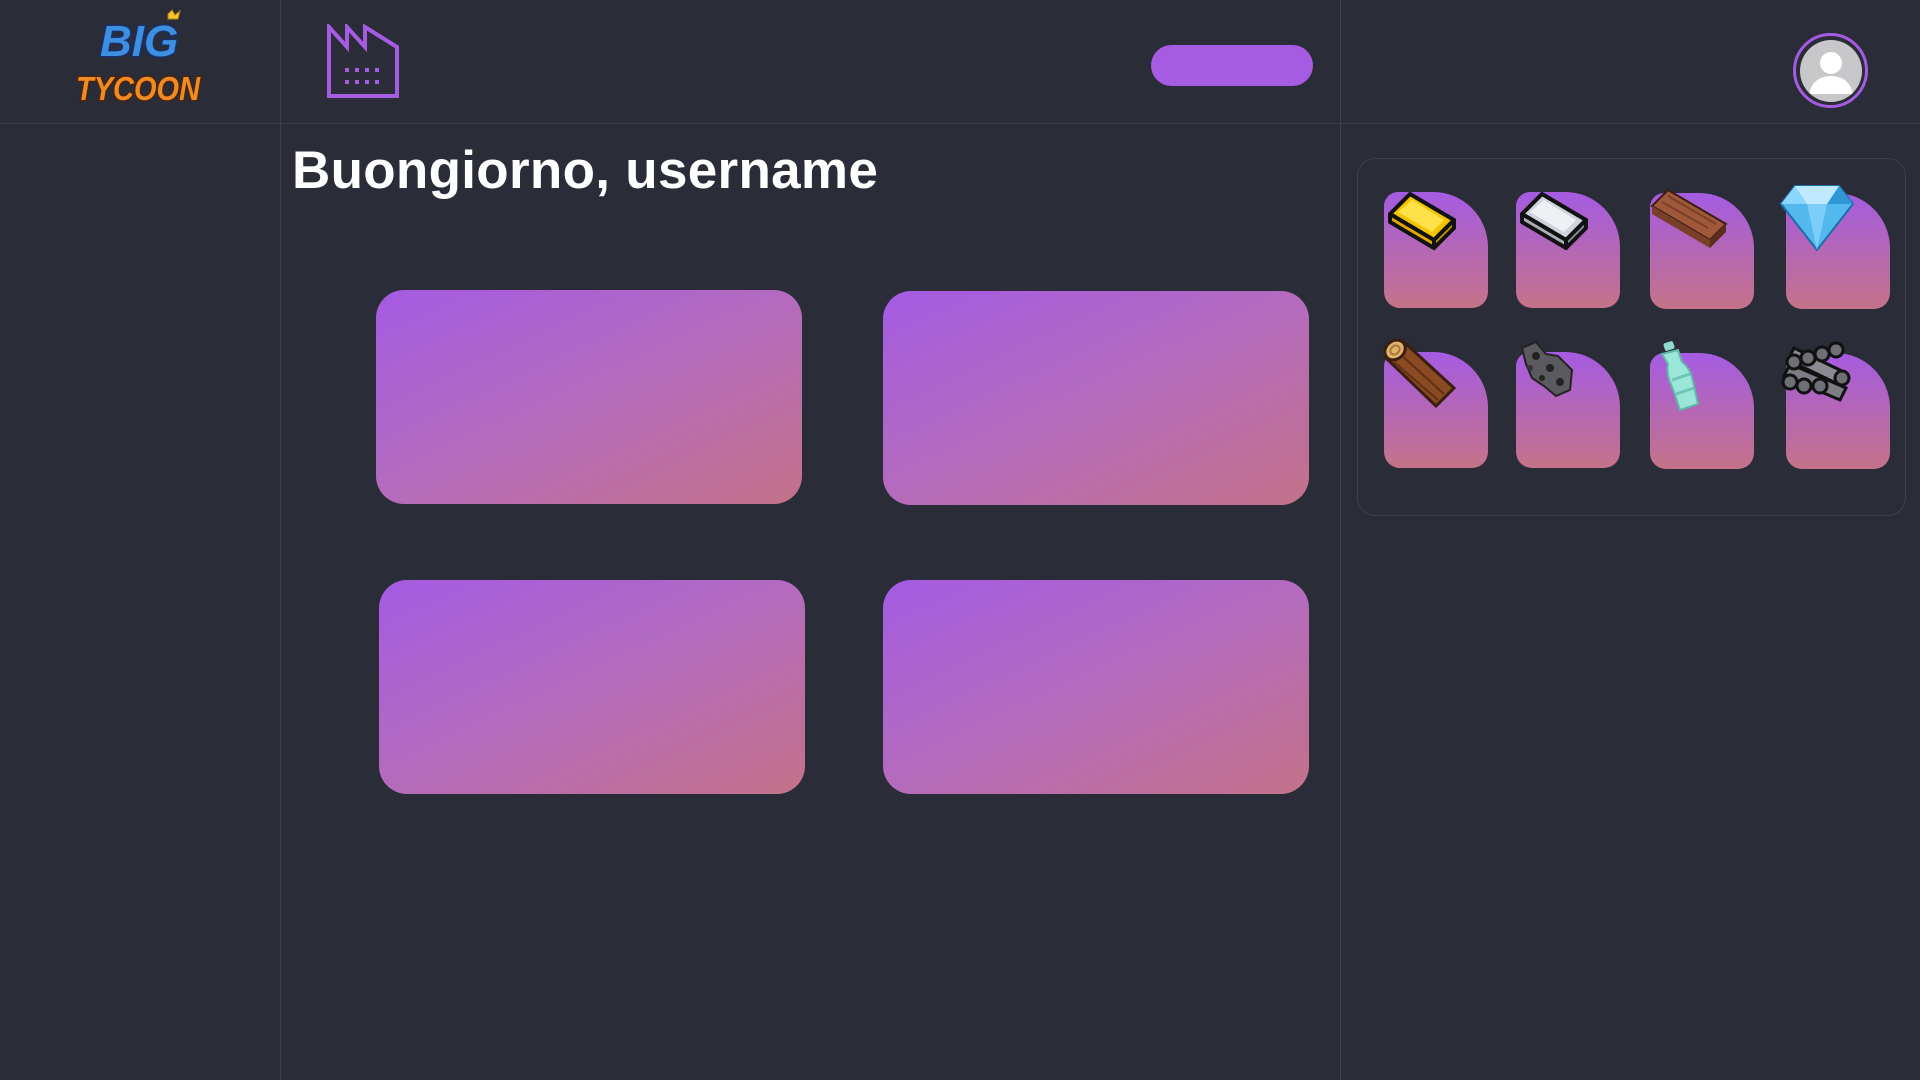 The height and width of the screenshot is (1080, 1920). Describe the element at coordinates (1232, 65) in the screenshot. I see `header-action-button` at that location.